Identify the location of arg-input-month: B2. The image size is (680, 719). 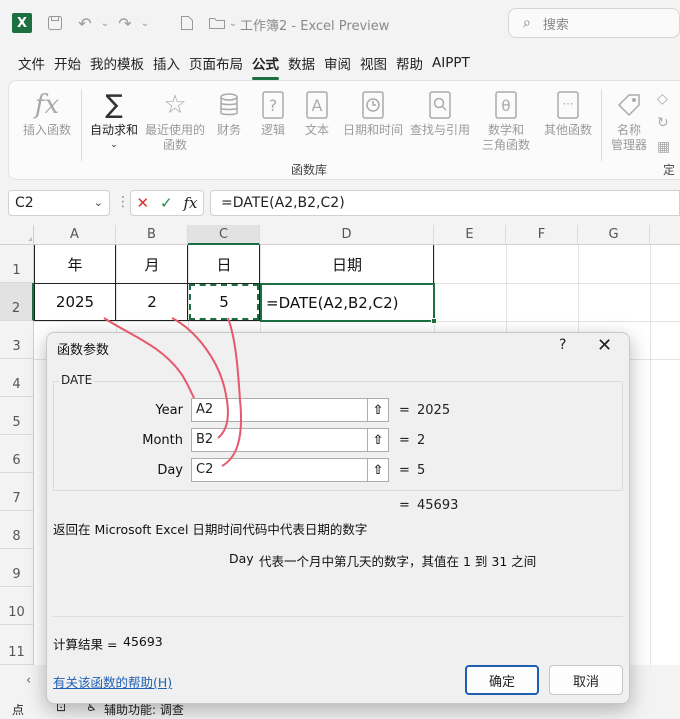
(290, 440).